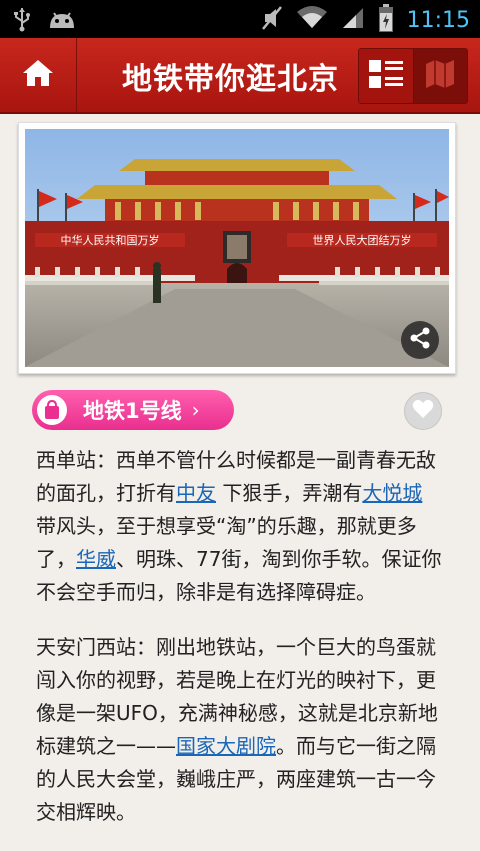  I want to click on signal-icon, so click(353, 20).